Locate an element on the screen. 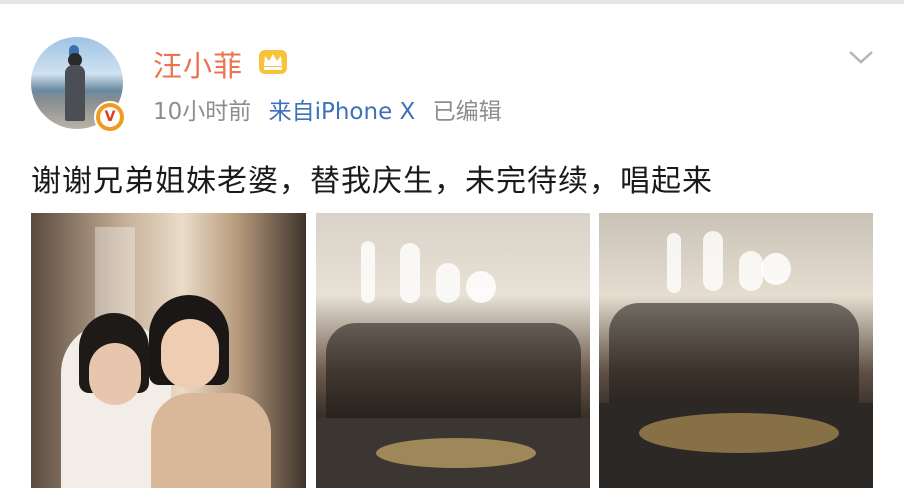 This screenshot has width=904, height=500. post-time: 10小时前 is located at coordinates (202, 112).